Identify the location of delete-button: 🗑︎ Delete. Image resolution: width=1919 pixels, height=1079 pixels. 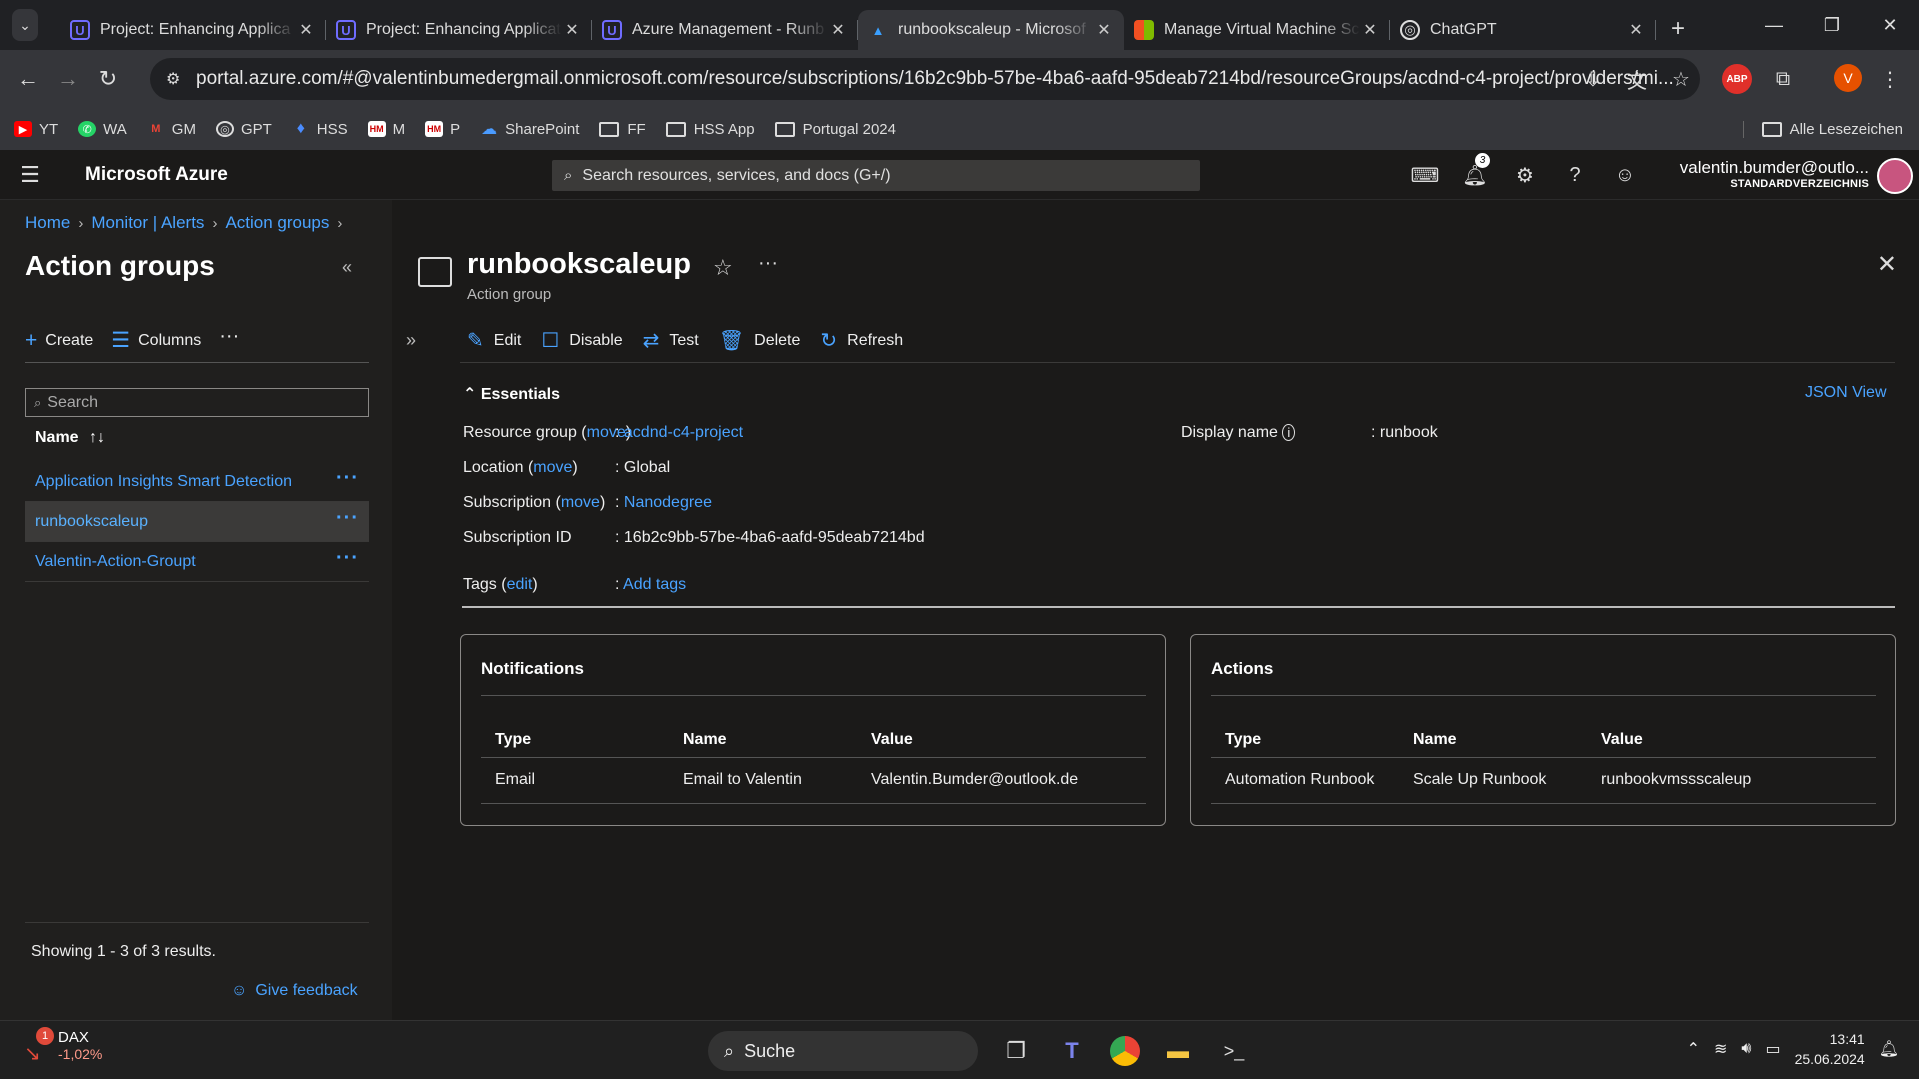
(760, 340).